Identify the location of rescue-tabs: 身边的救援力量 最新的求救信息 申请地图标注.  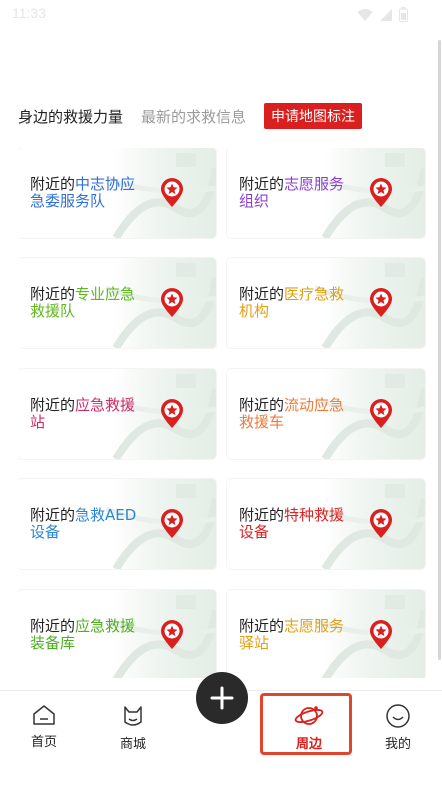
(190, 116).